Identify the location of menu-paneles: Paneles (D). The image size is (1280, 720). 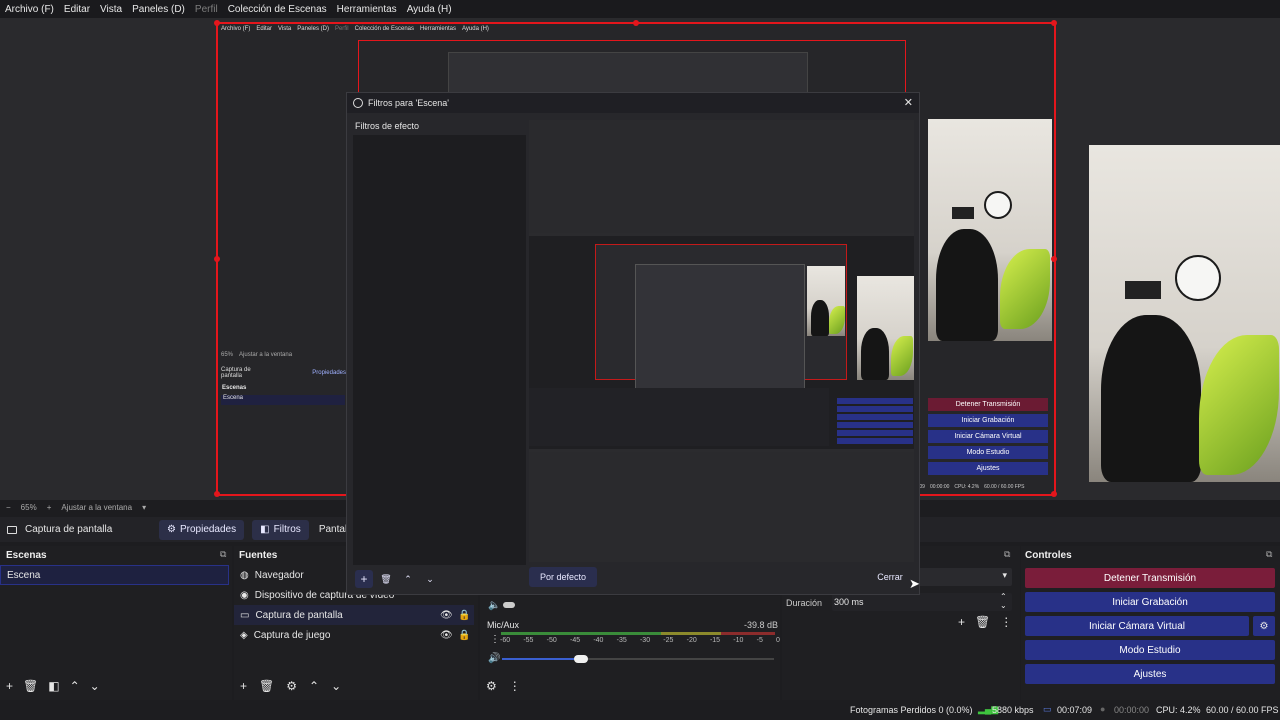
(158, 9).